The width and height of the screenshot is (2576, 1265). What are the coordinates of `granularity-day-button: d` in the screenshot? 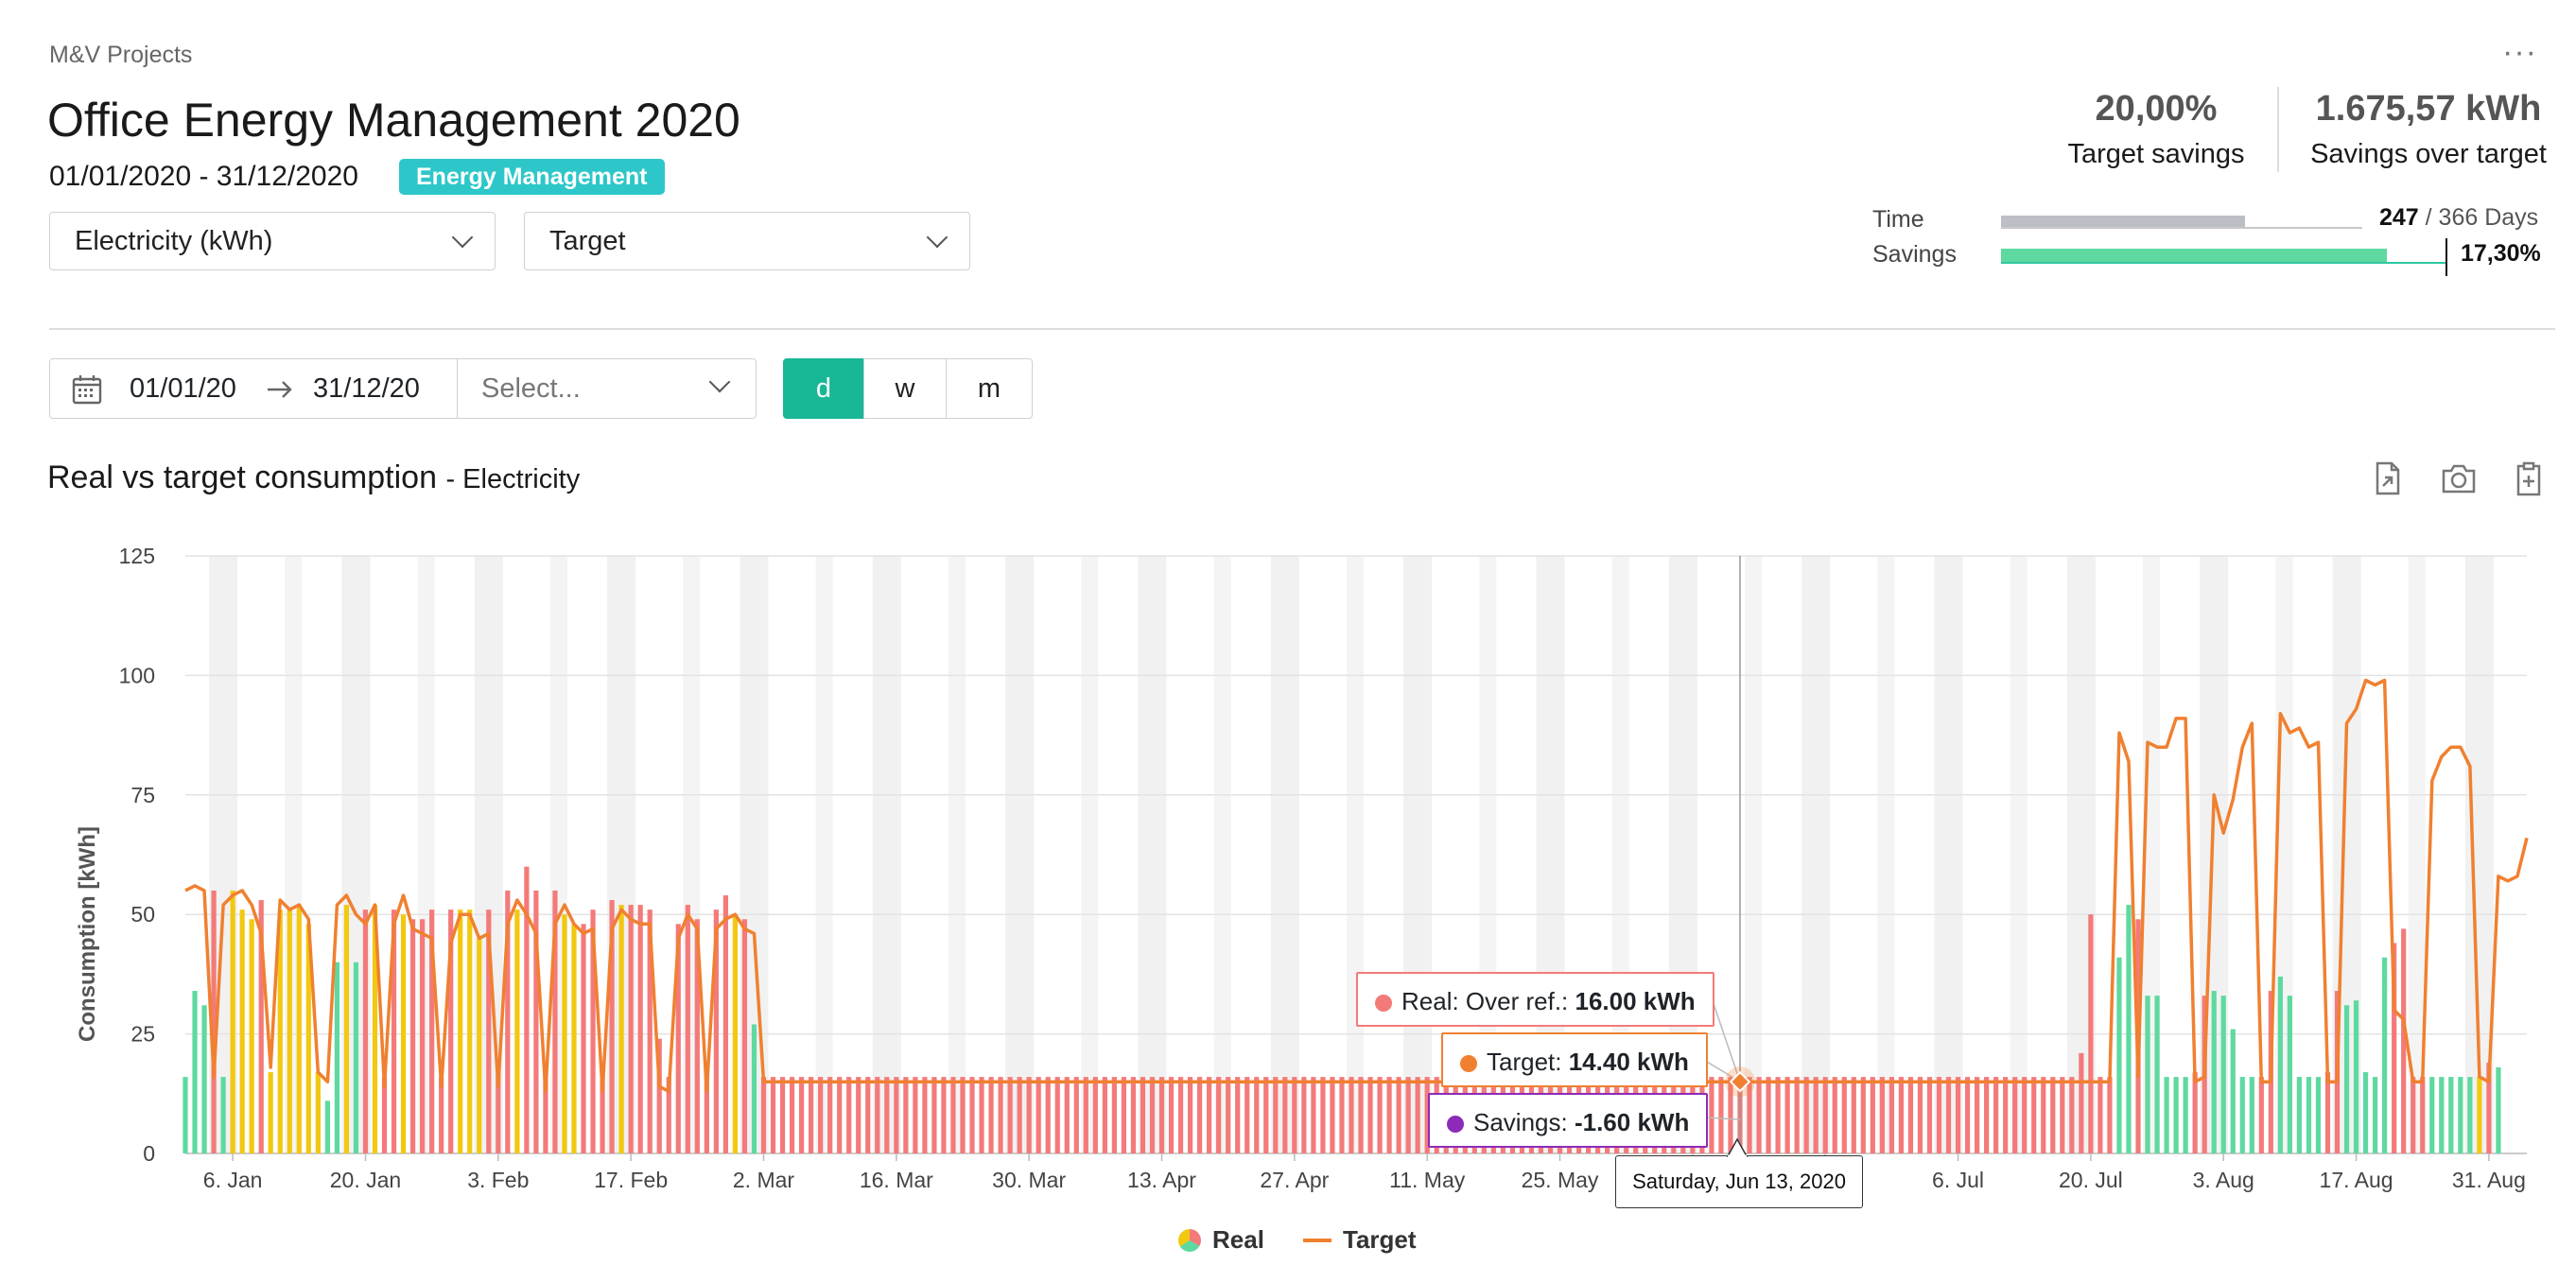 It's located at (823, 389).